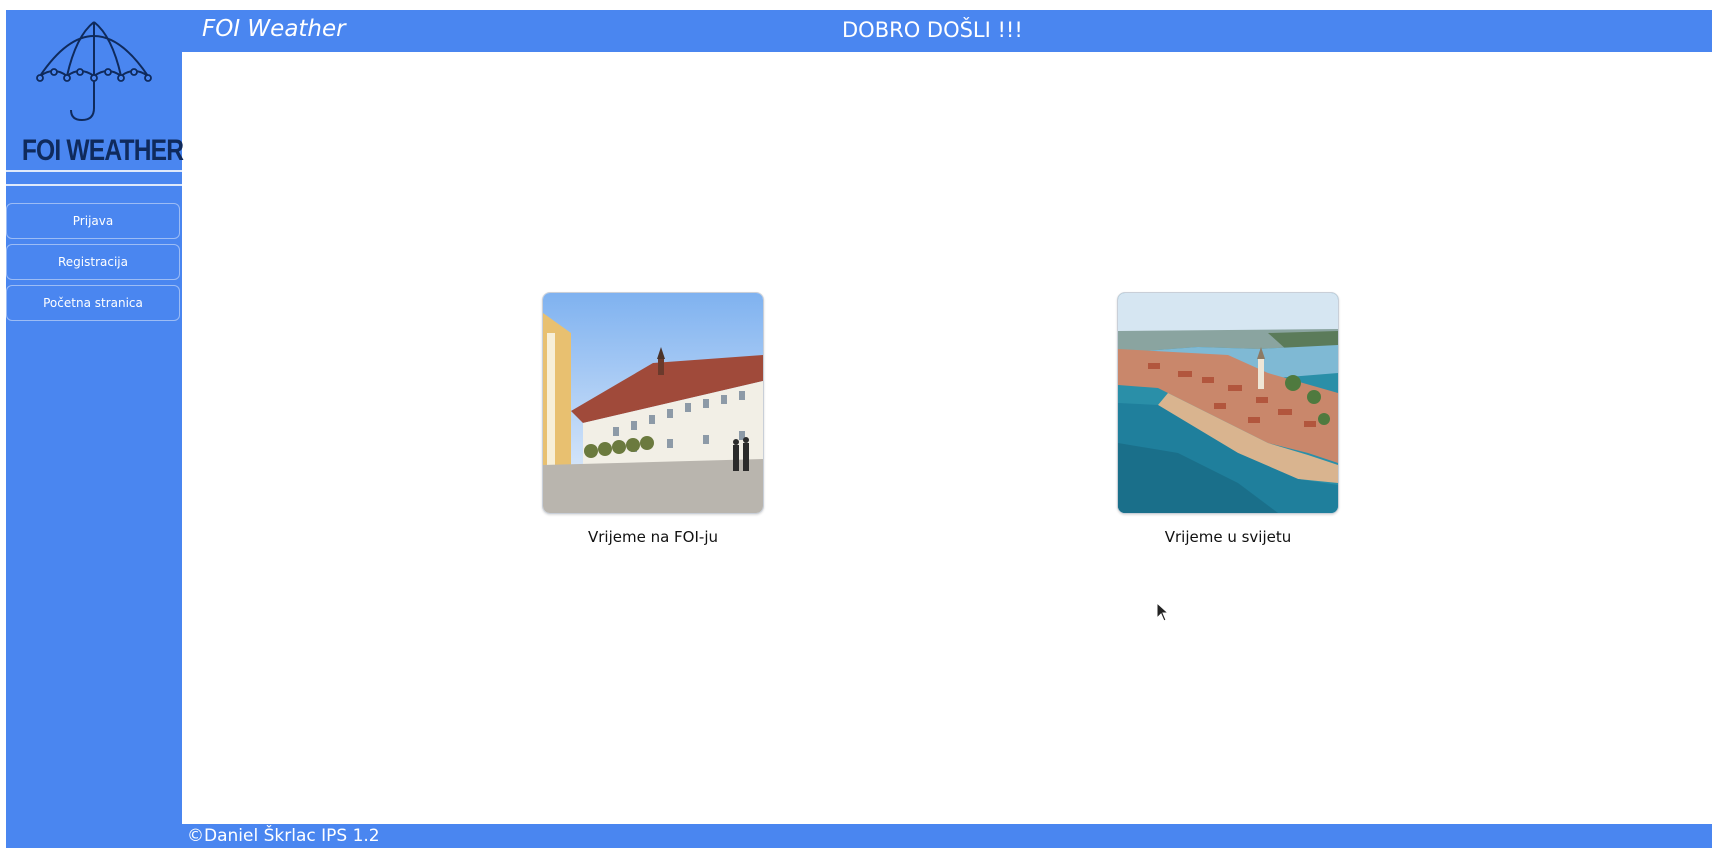 Image resolution: width=1717 pixels, height=853 pixels. I want to click on coastal-town-aerial-photo, so click(1228, 403).